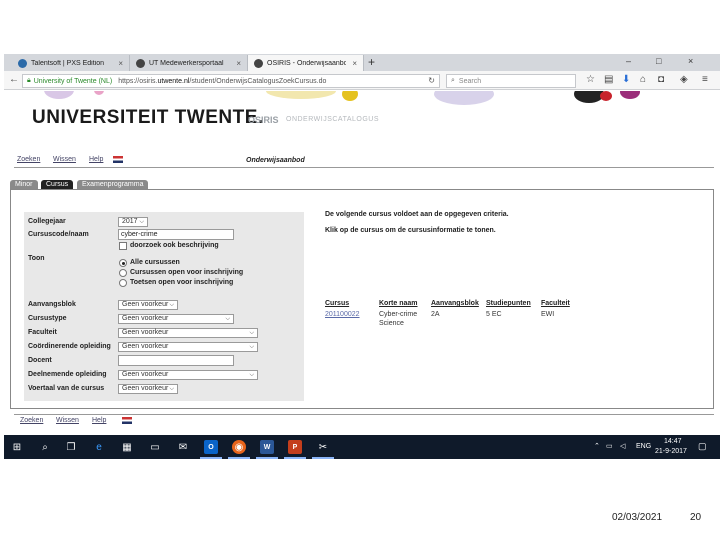 This screenshot has height=540, width=720. I want to click on network-icon: ▭, so click(609, 446).